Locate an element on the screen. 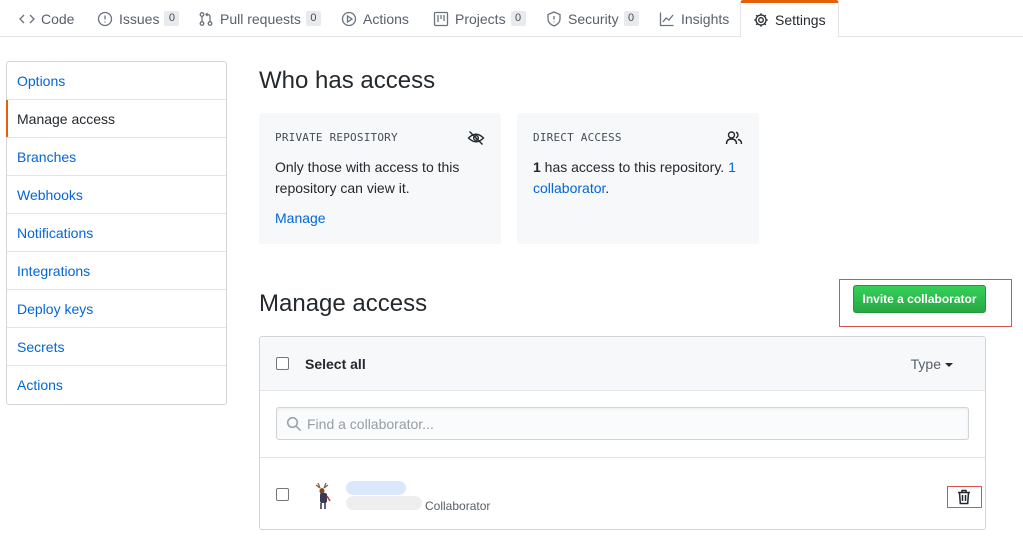 Image resolution: width=1023 pixels, height=550 pixels. tab-projects-label: Projects is located at coordinates (480, 18).